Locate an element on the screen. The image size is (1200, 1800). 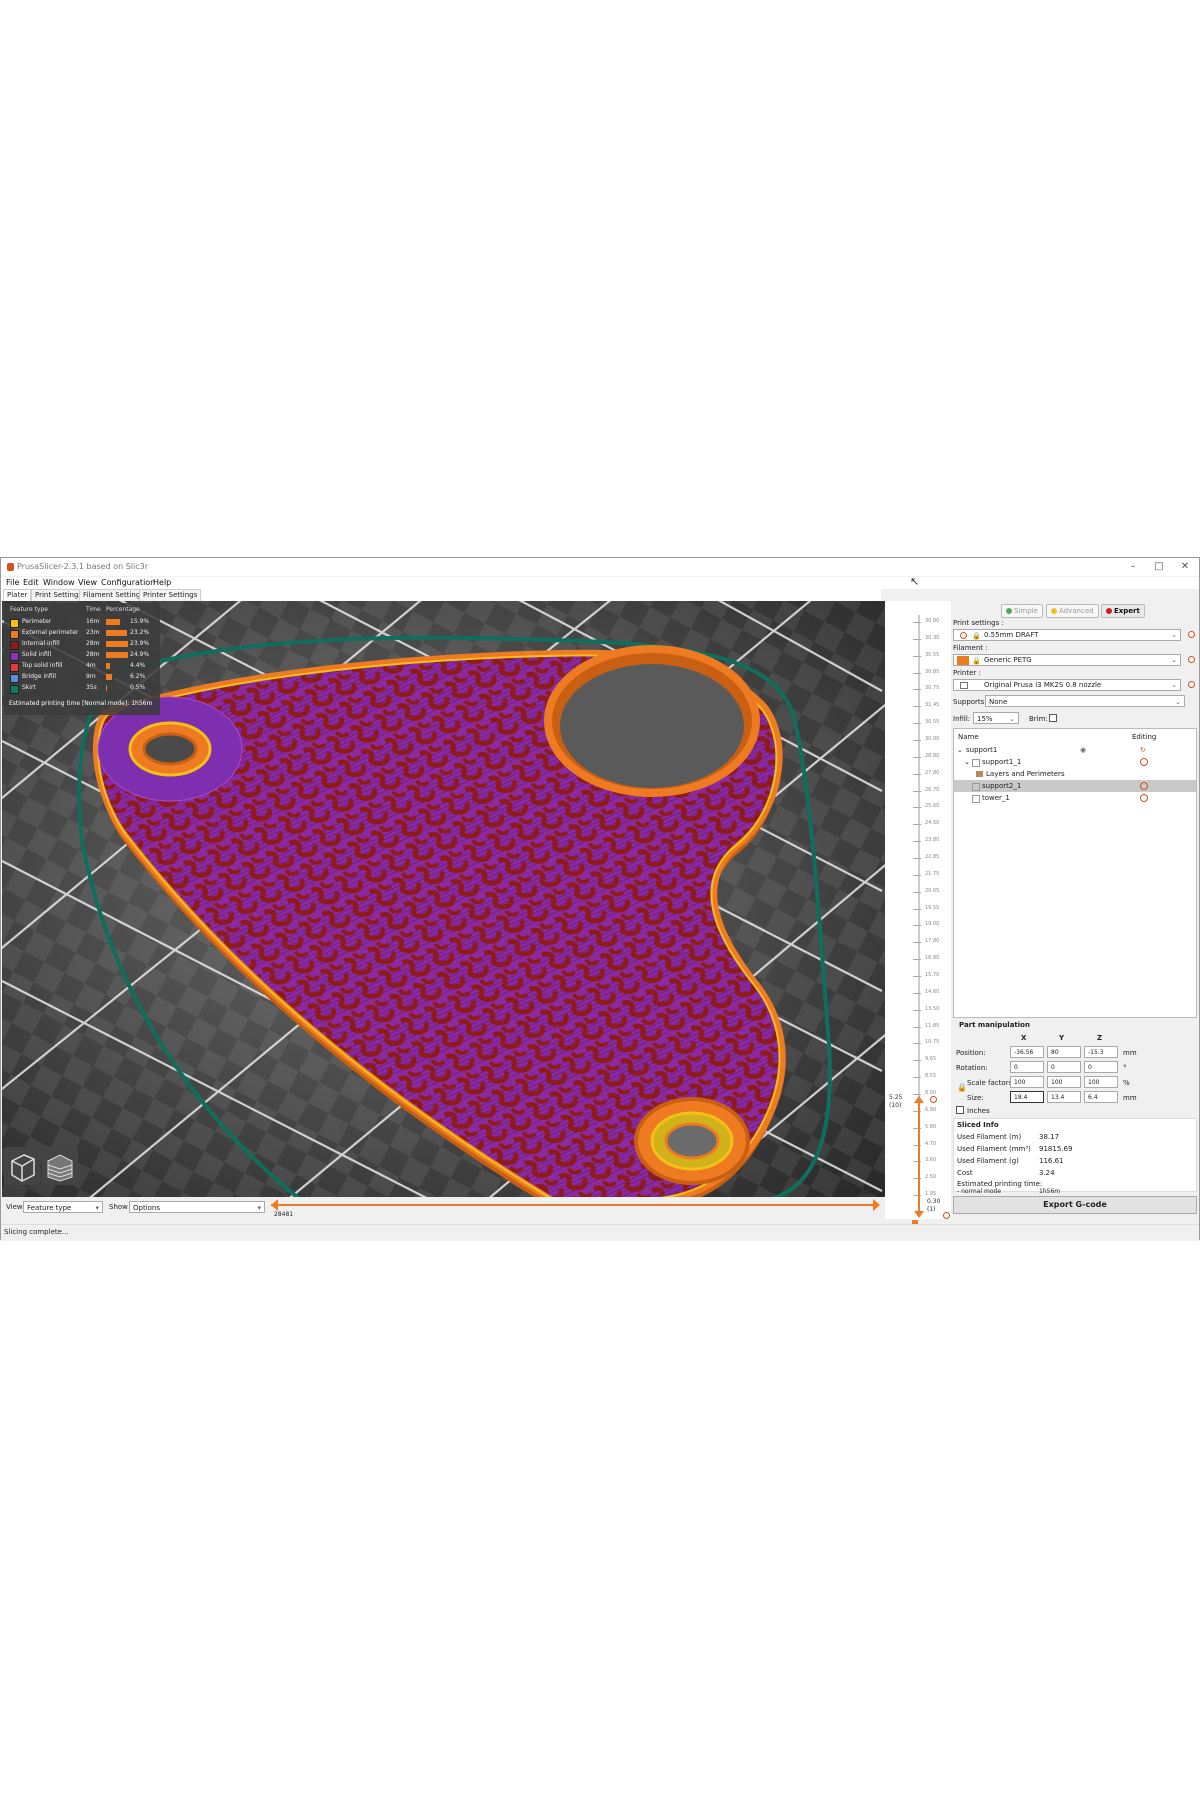
legend-row-percentage: 23.9% is located at coordinates (140, 643).